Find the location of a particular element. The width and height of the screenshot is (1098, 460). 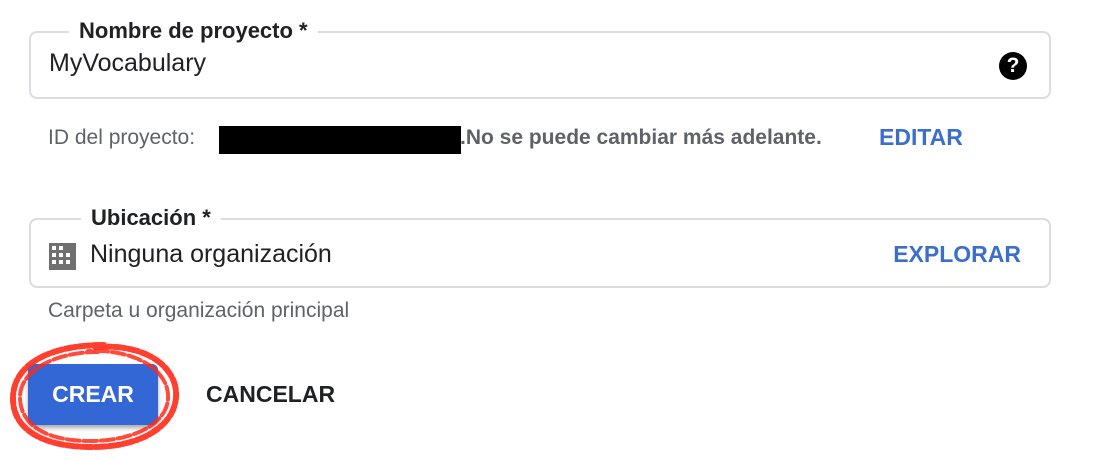

location-label: Ubicación * is located at coordinates (151, 218).